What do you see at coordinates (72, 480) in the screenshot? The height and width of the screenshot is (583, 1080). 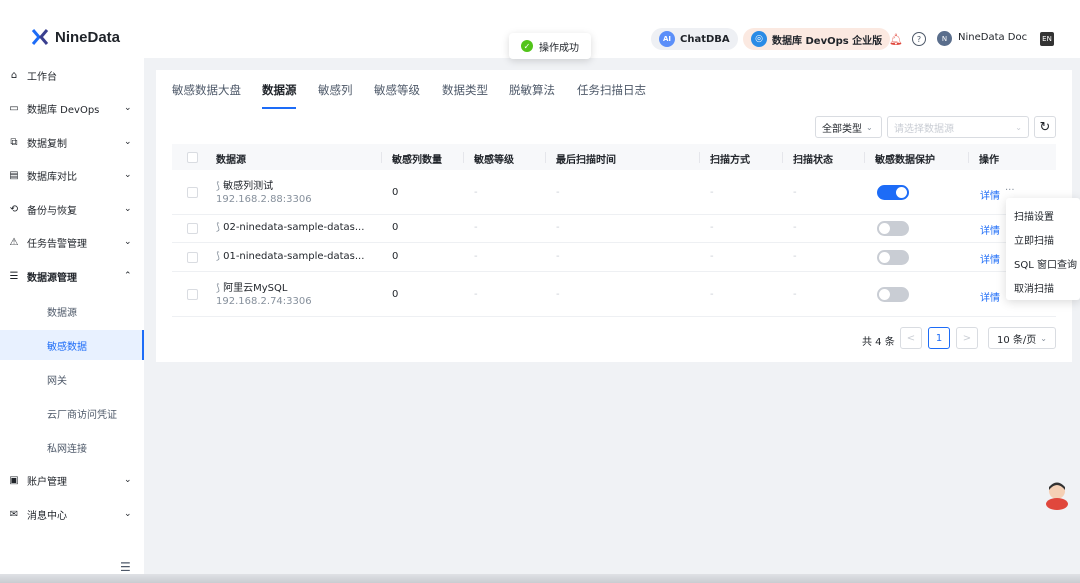 I see `sidebar-item-accounts: ▣ 账户管理 ⌄` at bounding box center [72, 480].